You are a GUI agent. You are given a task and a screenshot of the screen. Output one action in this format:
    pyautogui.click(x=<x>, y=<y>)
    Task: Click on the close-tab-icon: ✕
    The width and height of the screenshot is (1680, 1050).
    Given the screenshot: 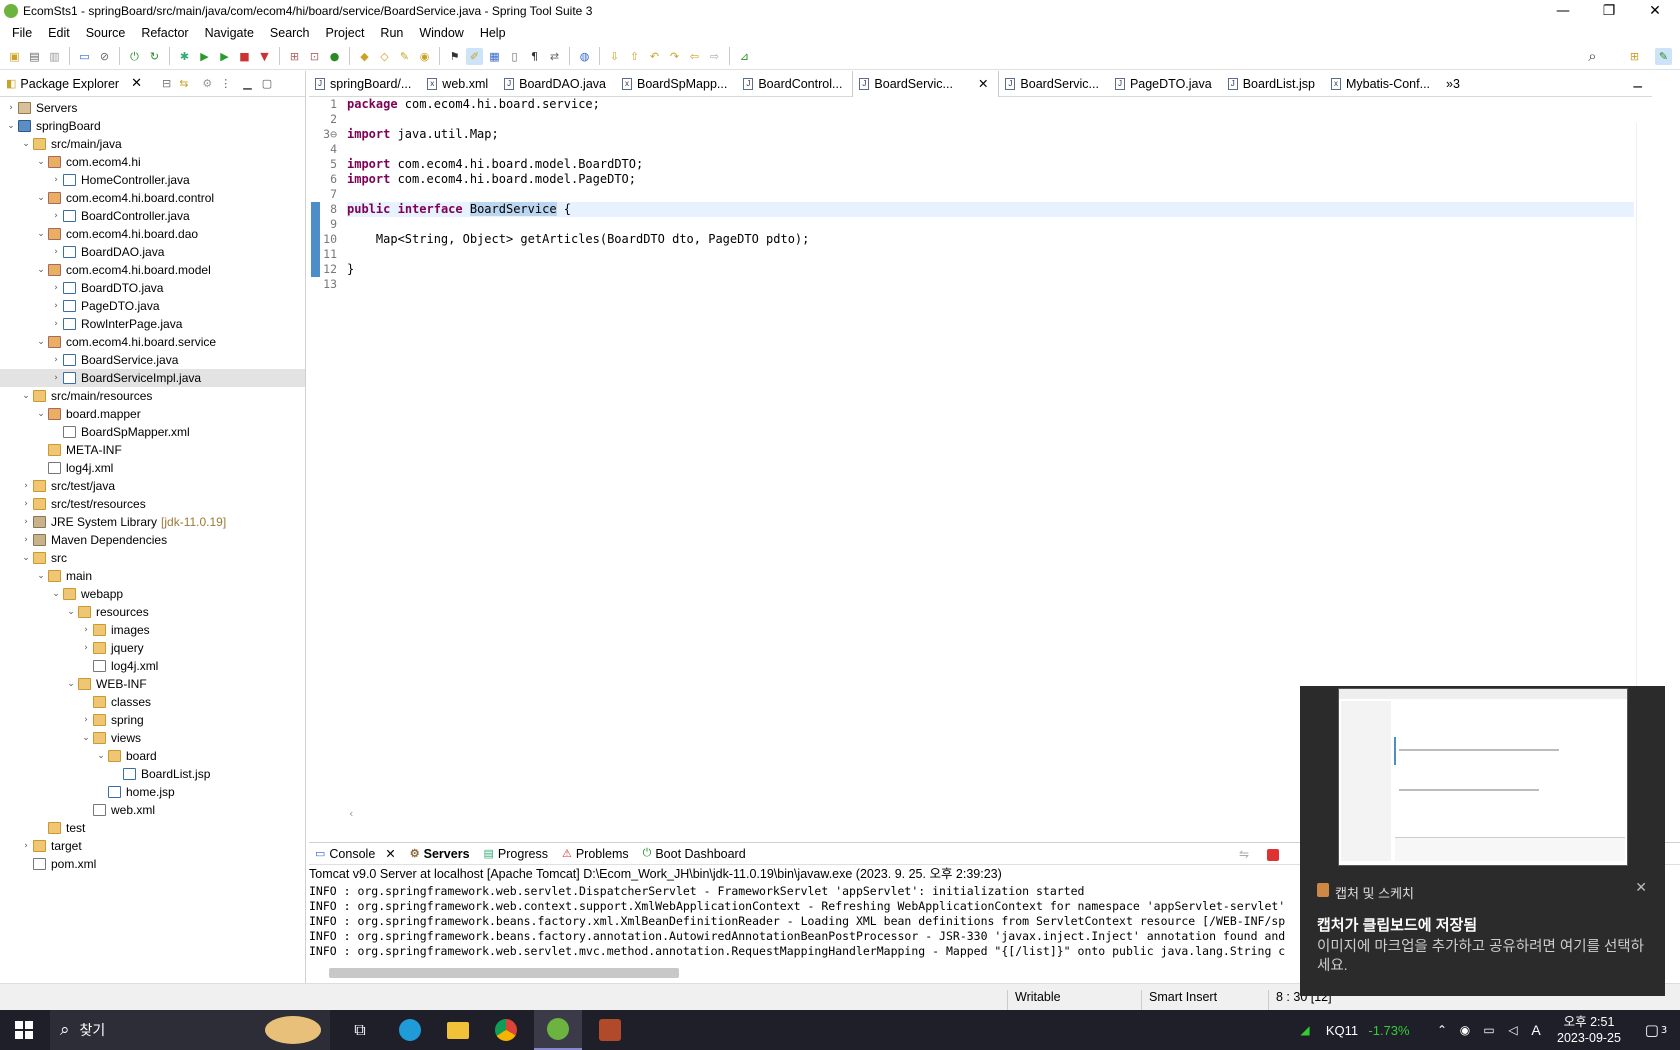 What is the action you would take?
    pyautogui.click(x=983, y=83)
    